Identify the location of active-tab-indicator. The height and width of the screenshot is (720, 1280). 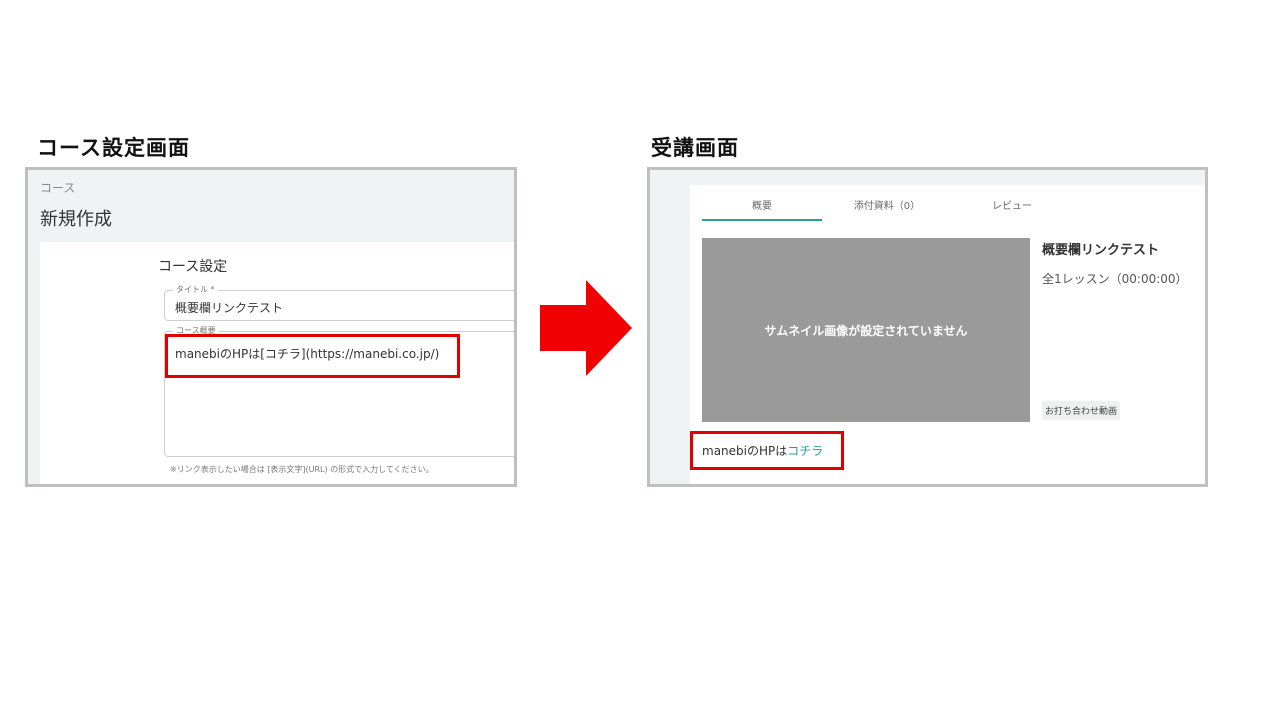
(762, 220).